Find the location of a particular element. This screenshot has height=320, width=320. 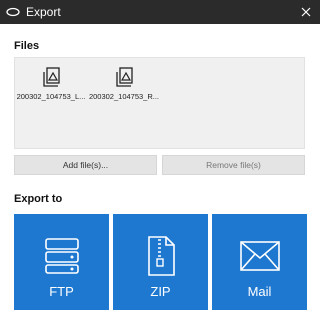

title-bar: Export is located at coordinates (160, 12).